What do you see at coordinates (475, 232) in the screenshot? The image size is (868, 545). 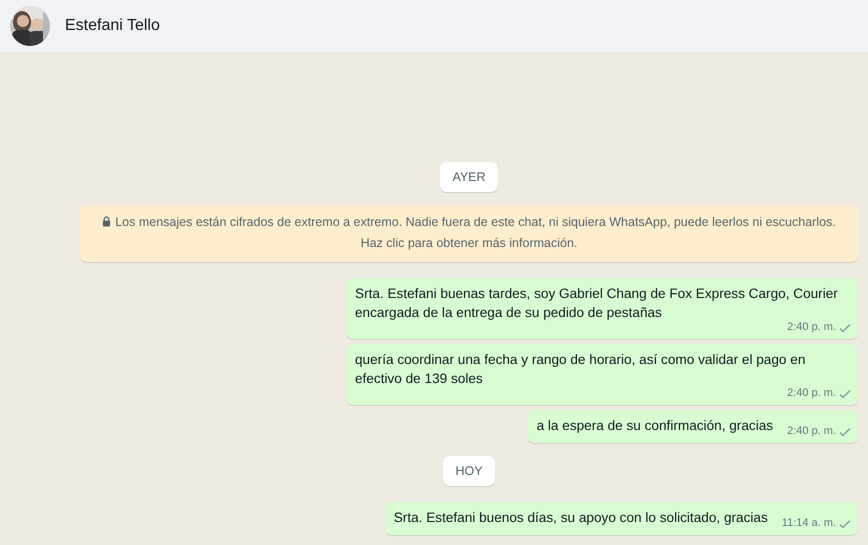 I see `notice-text: Los mensajes están cifrados de extremo a extremo. Nadie fuera de este chat, ni siquiera WhatsApp, puede leerlos ni escucharlos. Haz clic para obtener más información.` at bounding box center [475, 232].